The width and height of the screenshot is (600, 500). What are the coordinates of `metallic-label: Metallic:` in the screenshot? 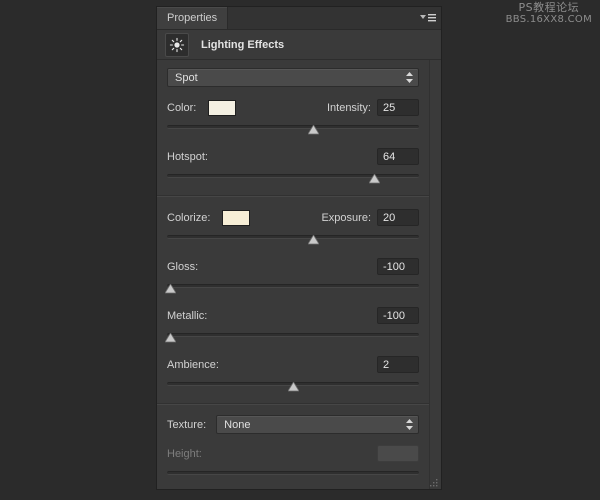 It's located at (187, 315).